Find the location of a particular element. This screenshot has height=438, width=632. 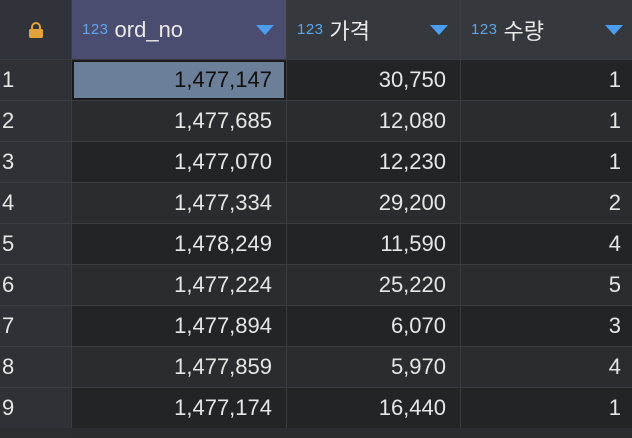

row-number-partial is located at coordinates (35, 433).